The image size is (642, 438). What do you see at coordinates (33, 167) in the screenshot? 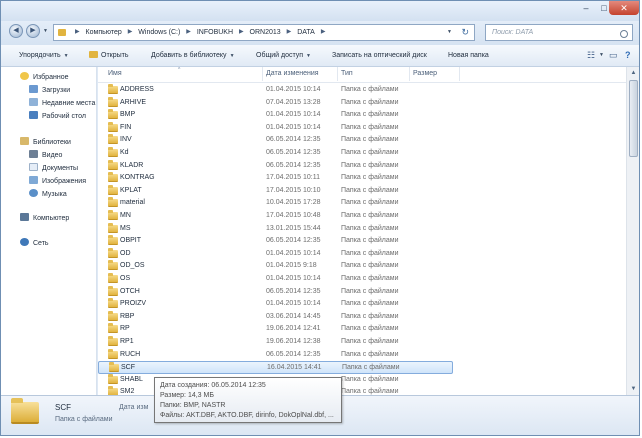
I see `documents-icon` at bounding box center [33, 167].